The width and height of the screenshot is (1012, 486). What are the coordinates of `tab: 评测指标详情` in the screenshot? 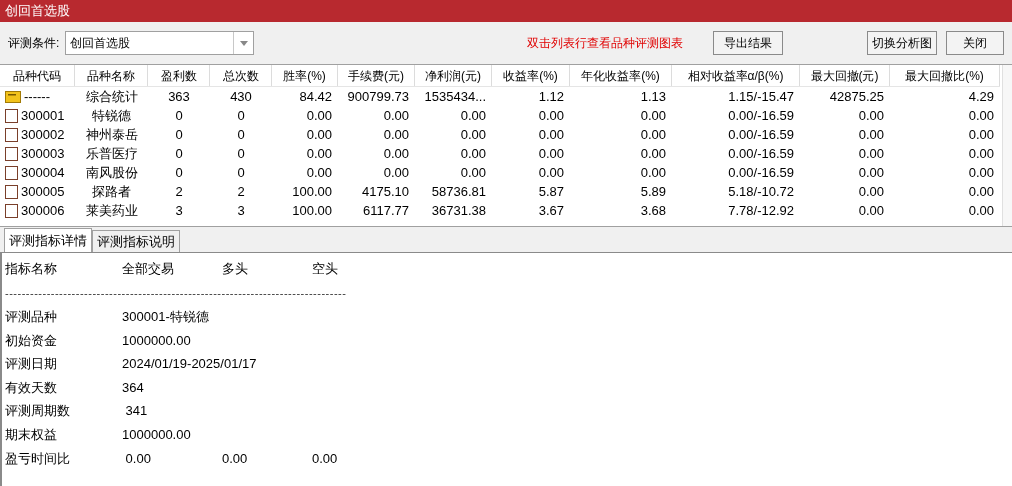 It's located at (48, 240).